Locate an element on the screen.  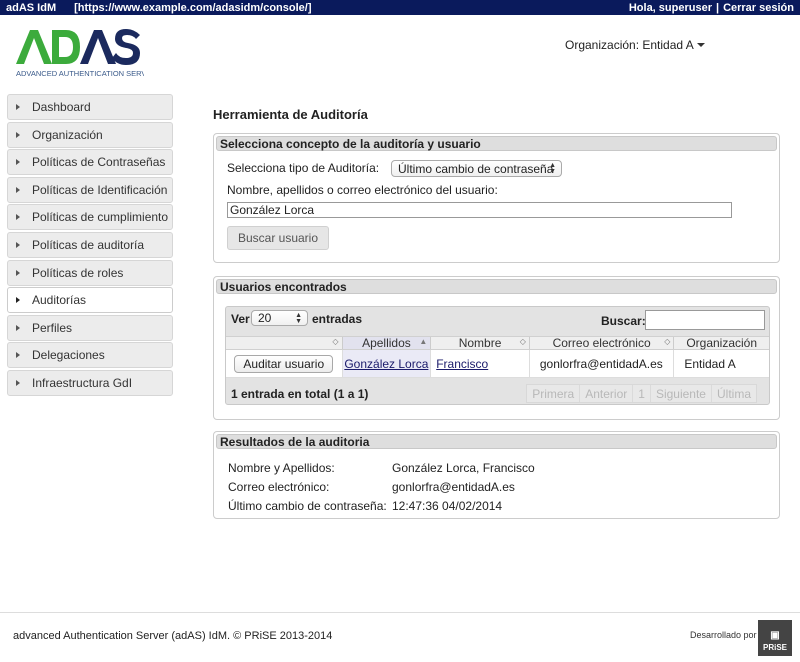
sidebar-item-infraestructura-gdi: Infraestructura GdI is located at coordinates (90, 382).